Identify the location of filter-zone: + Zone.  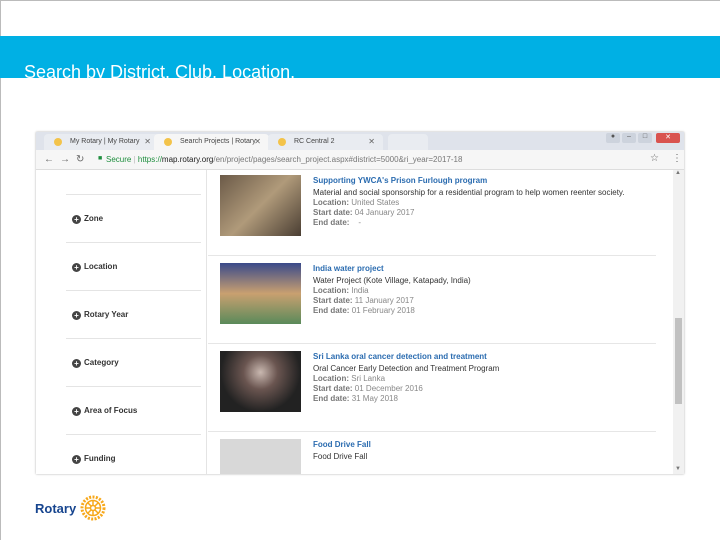
(133, 218).